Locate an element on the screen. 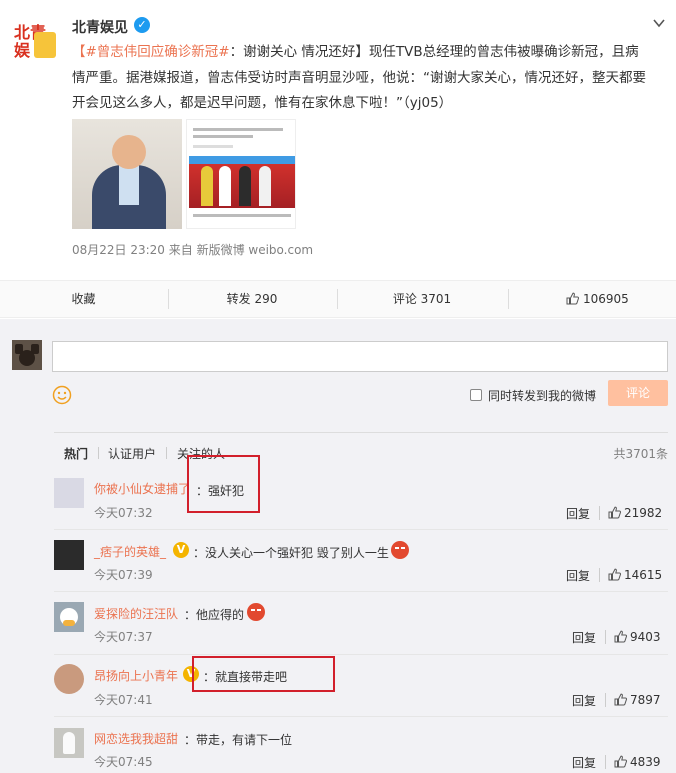 Image resolution: width=676 pixels, height=773 pixels. account-avatar: 北青娱 is located at coordinates (36, 42).